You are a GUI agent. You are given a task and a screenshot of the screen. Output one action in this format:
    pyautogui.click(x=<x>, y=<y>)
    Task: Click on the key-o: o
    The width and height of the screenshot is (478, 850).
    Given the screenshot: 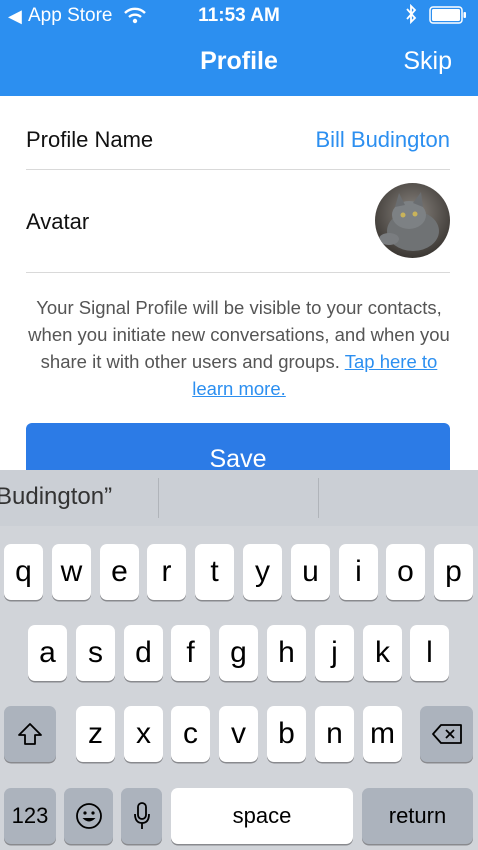 What is the action you would take?
    pyautogui.click(x=405, y=572)
    